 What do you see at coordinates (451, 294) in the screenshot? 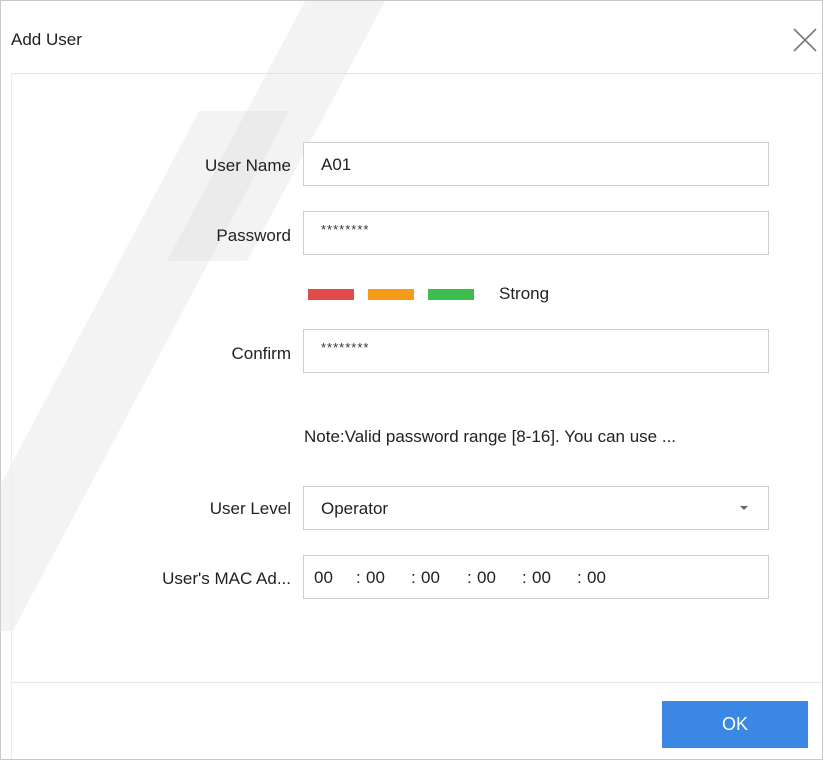
I see `strength-bar-strong` at bounding box center [451, 294].